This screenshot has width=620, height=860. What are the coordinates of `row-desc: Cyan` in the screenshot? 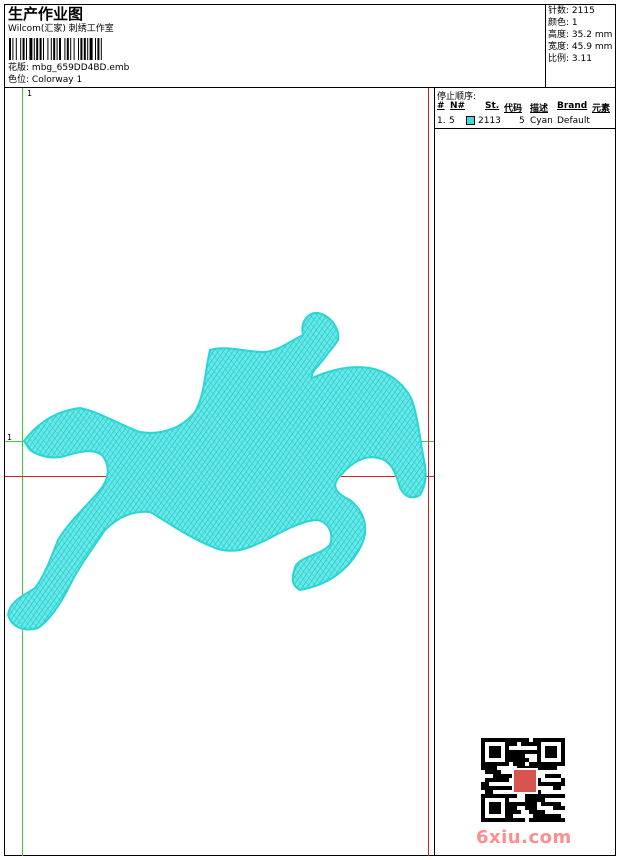 It's located at (541, 121).